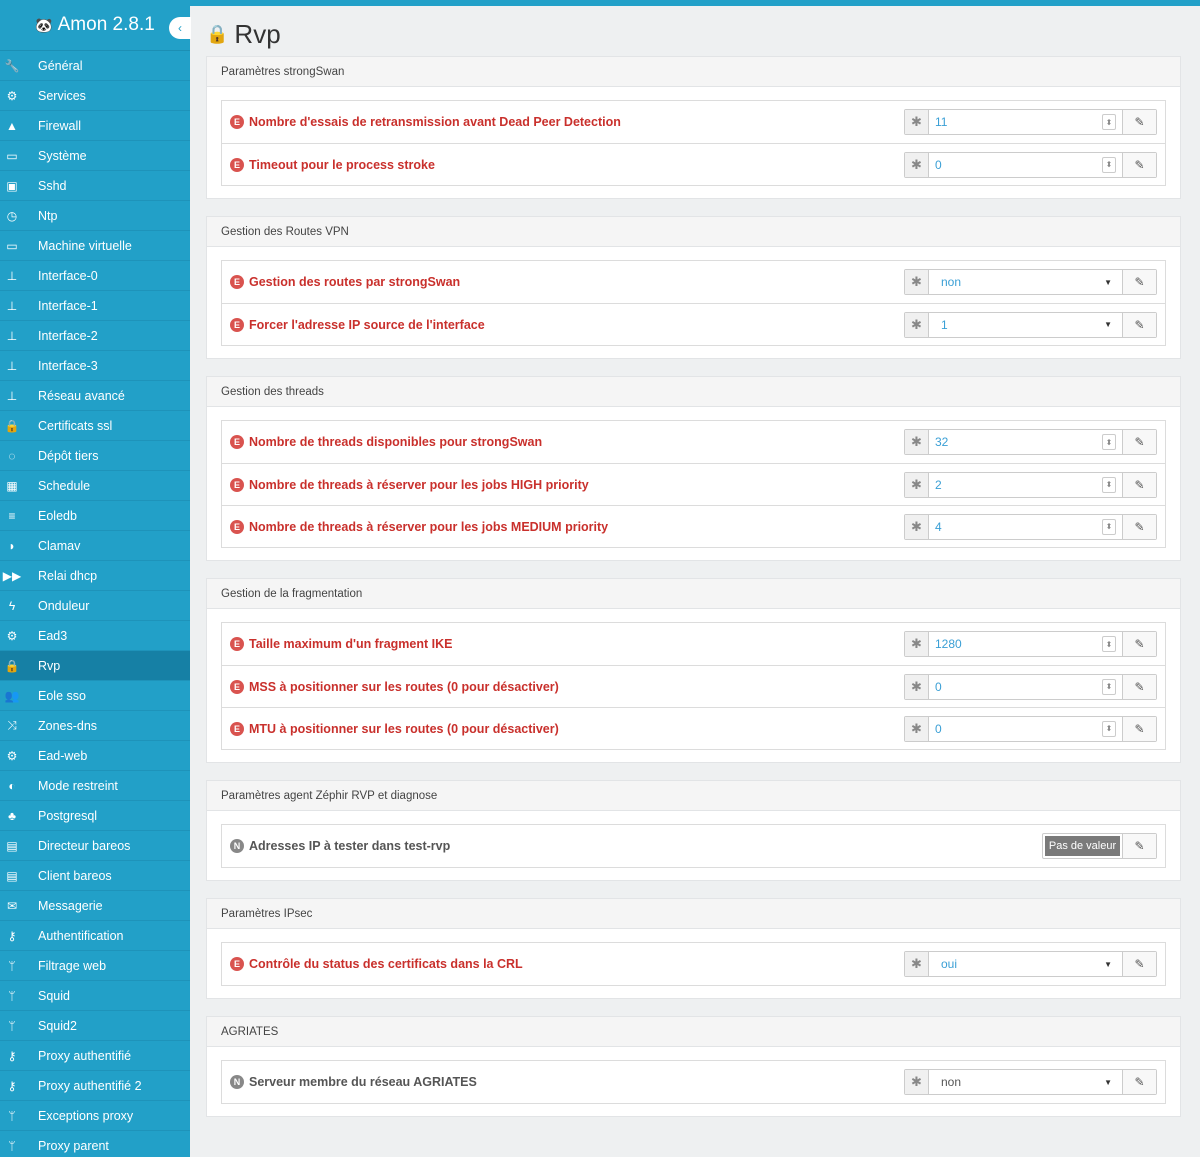 Image resolution: width=1200 pixels, height=1157 pixels. I want to click on desktop-icon: ▭, so click(12, 245).